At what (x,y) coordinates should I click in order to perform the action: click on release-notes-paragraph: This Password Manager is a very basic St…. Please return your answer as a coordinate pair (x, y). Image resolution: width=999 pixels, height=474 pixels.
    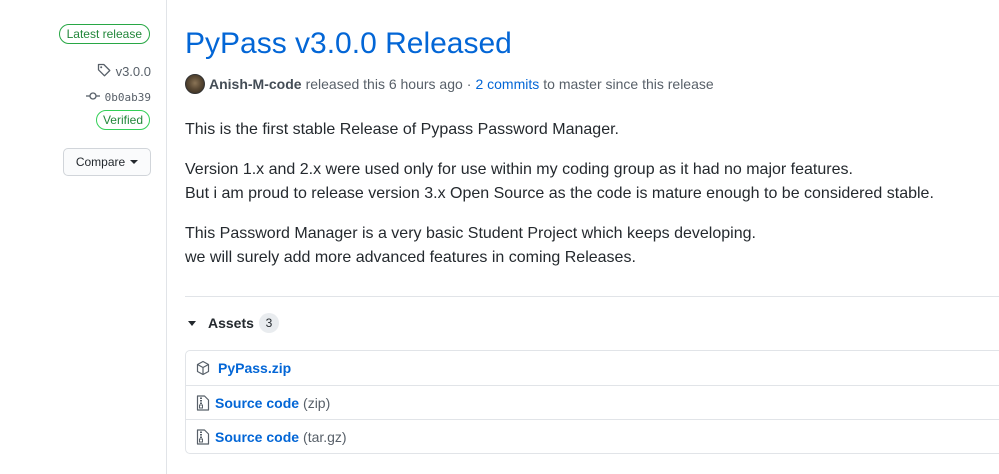
    Looking at the image, I should click on (470, 246).